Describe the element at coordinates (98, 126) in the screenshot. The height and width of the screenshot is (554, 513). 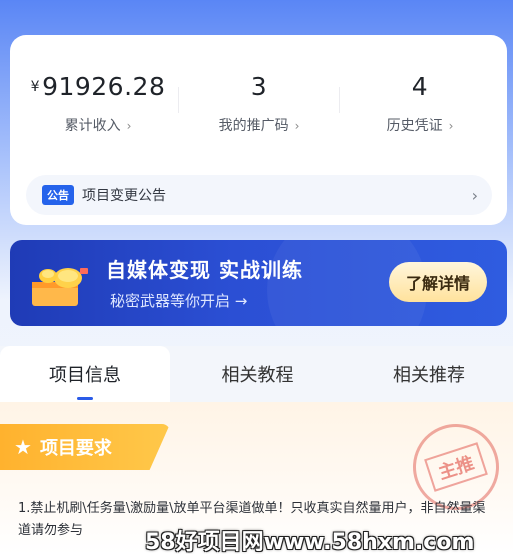
I see `total-income-label: 累计收入 ›` at that location.